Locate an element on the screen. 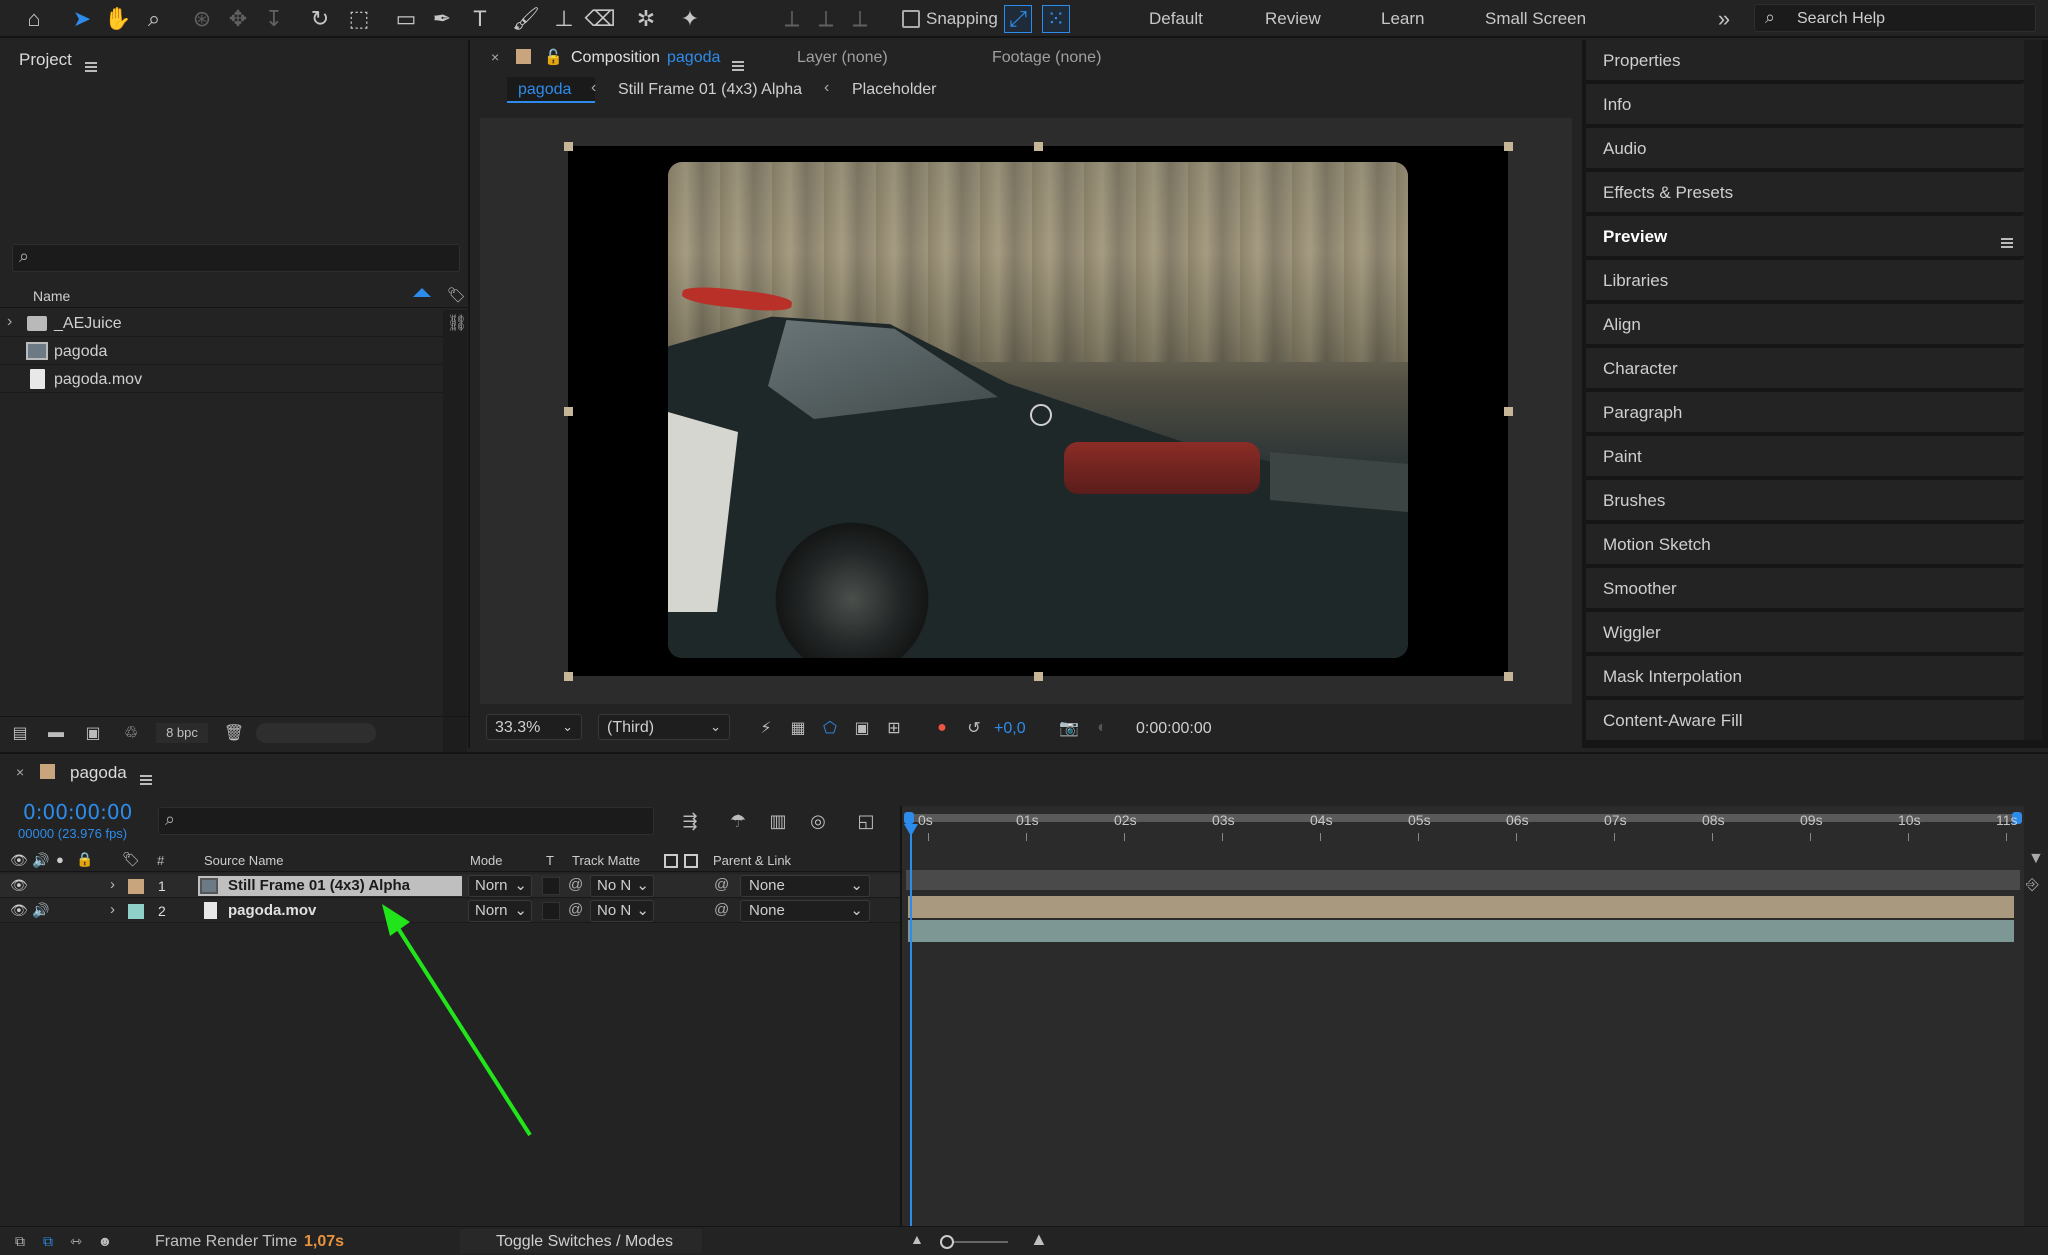 This screenshot has height=1255, width=2048. clone-stamp-icon: ⊥ is located at coordinates (564, 19).